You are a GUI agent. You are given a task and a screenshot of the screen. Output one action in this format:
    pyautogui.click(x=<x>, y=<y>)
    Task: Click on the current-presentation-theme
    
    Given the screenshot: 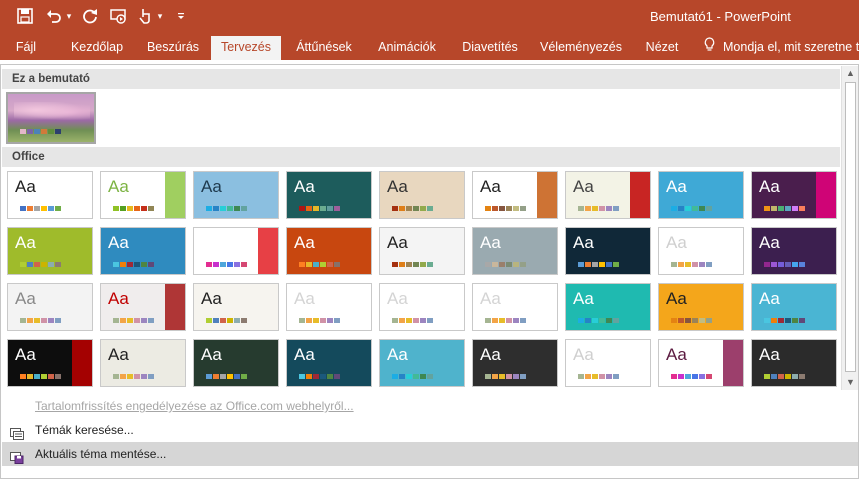 What is the action you would take?
    pyautogui.click(x=51, y=118)
    